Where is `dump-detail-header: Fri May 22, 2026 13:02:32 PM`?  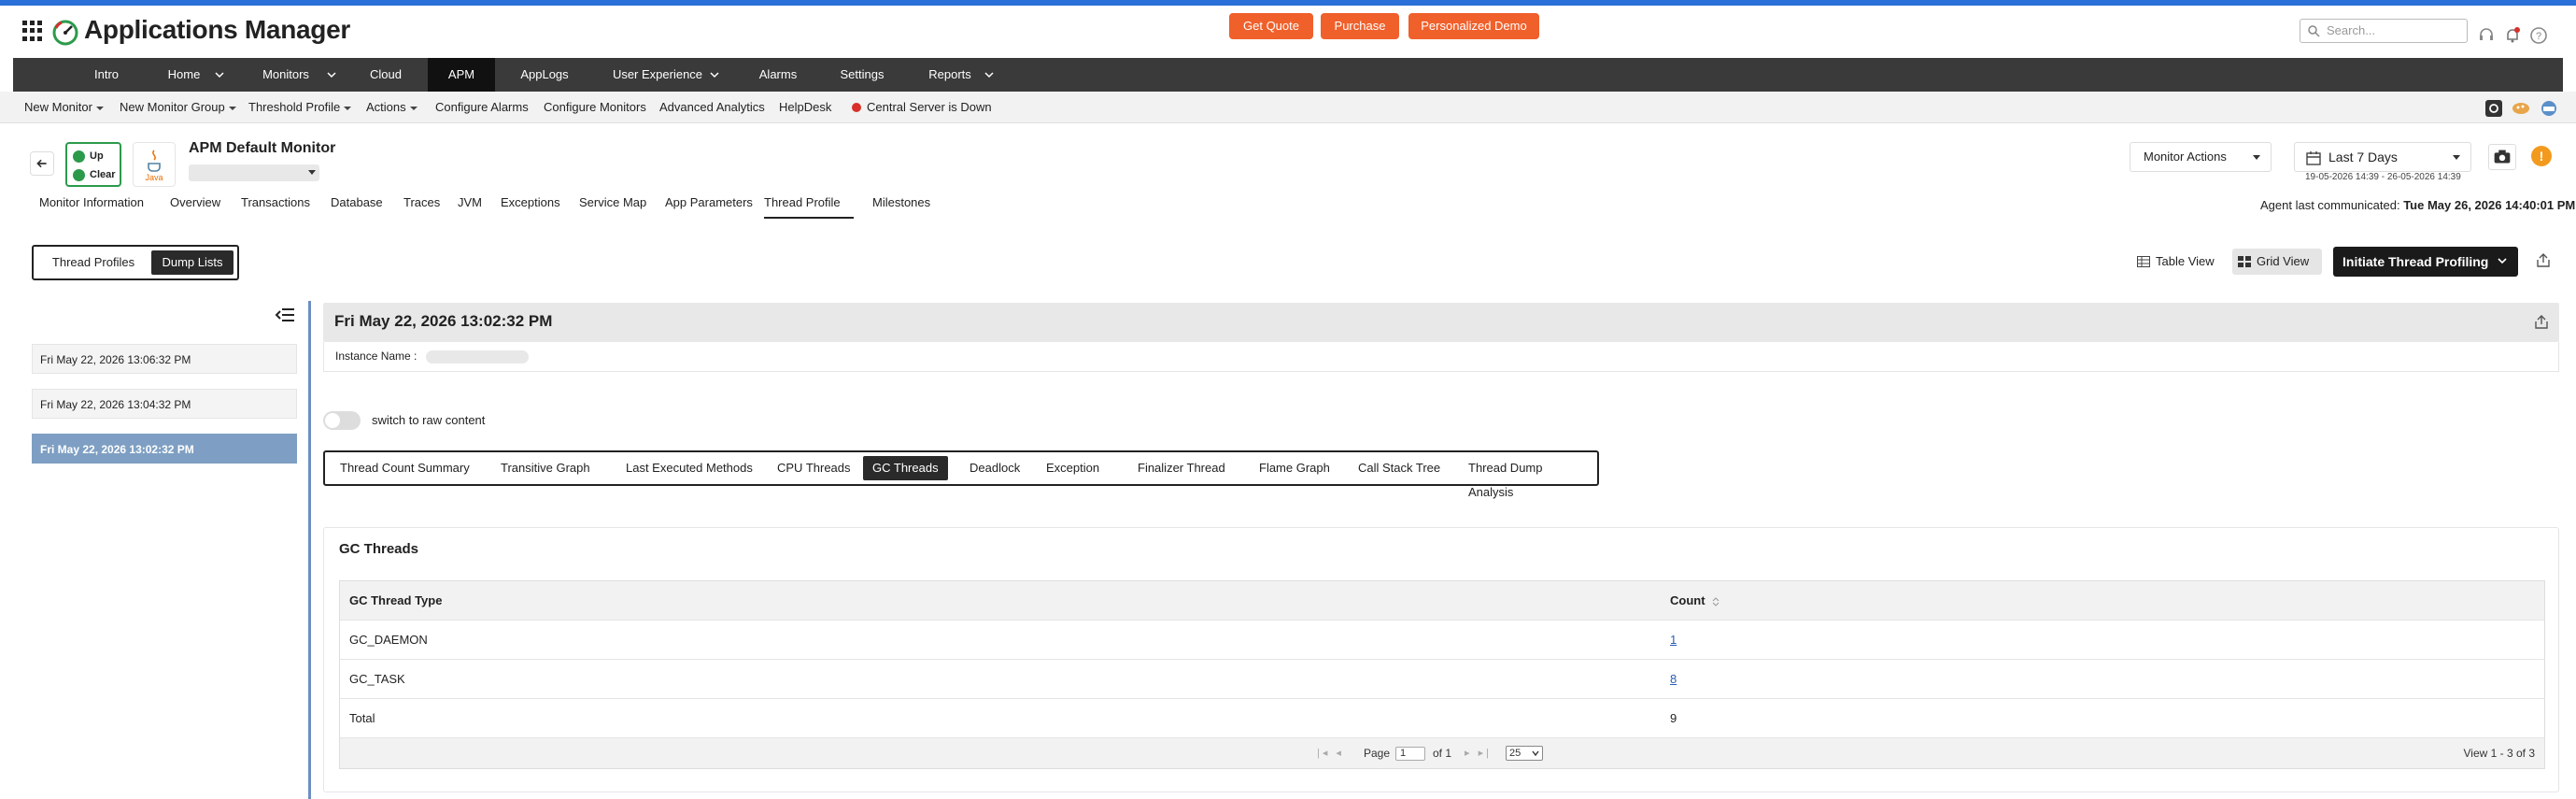
dump-detail-header: Fri May 22, 2026 13:02:32 PM is located at coordinates (1441, 322).